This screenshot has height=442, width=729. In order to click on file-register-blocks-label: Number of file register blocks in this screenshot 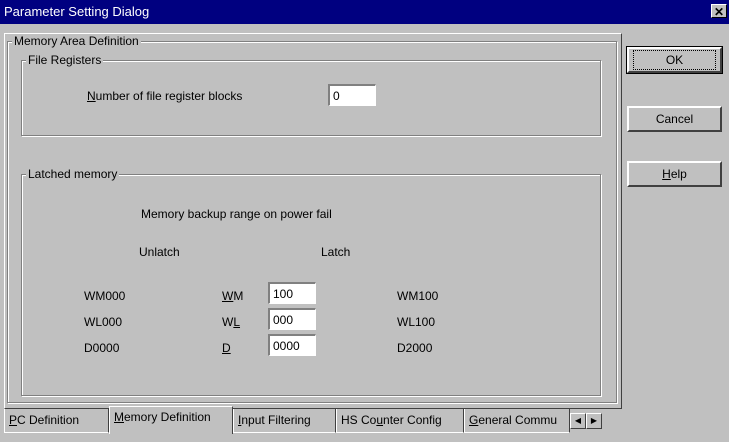, I will do `click(165, 96)`.